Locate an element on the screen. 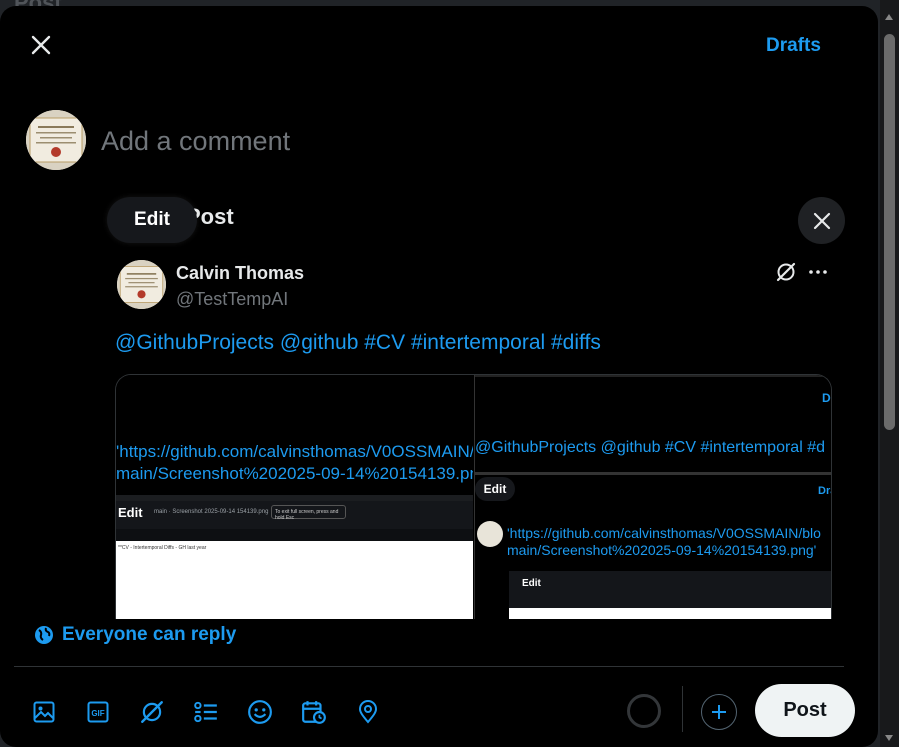  more-options-button is located at coordinates (818, 274).